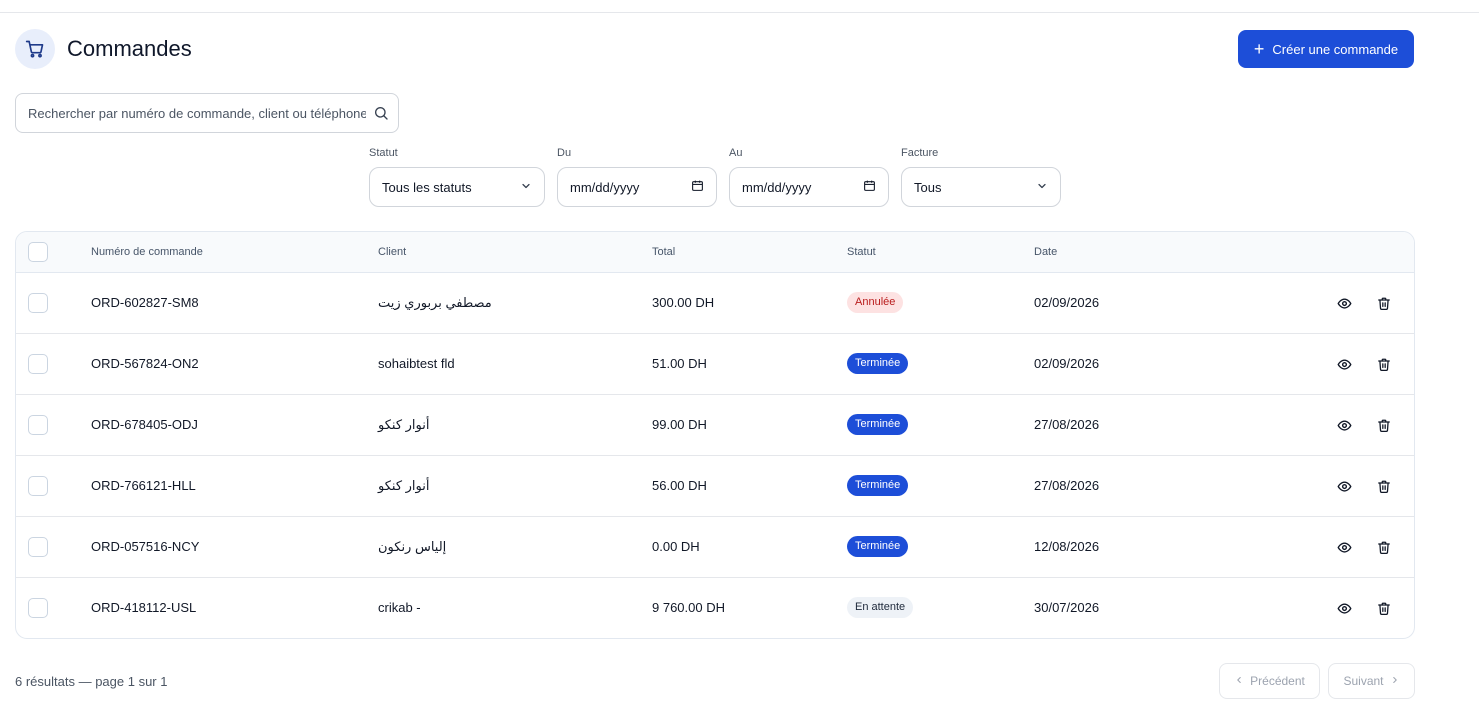 Image resolution: width=1479 pixels, height=713 pixels. Describe the element at coordinates (129, 48) in the screenshot. I see `page-title: Commandes` at that location.